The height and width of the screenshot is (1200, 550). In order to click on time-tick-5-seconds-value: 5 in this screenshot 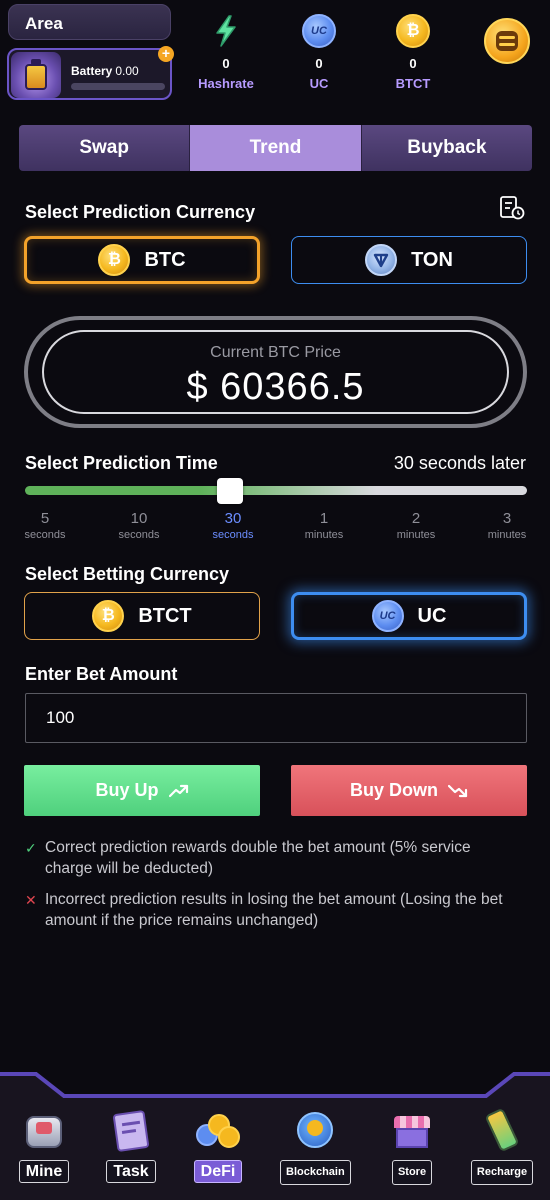, I will do `click(45, 518)`.